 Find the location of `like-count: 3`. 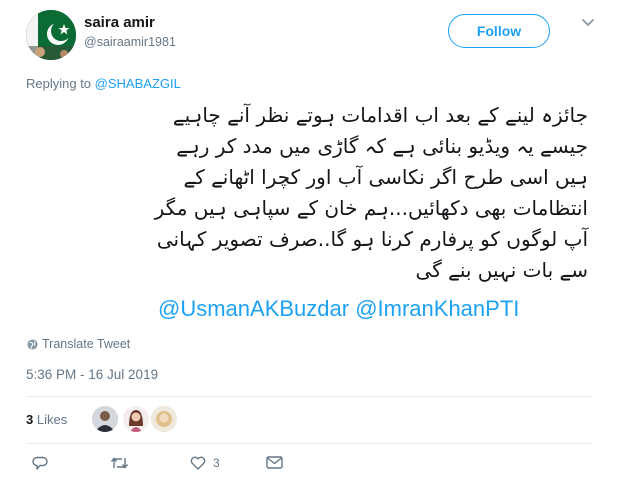

like-count: 3 is located at coordinates (216, 463).